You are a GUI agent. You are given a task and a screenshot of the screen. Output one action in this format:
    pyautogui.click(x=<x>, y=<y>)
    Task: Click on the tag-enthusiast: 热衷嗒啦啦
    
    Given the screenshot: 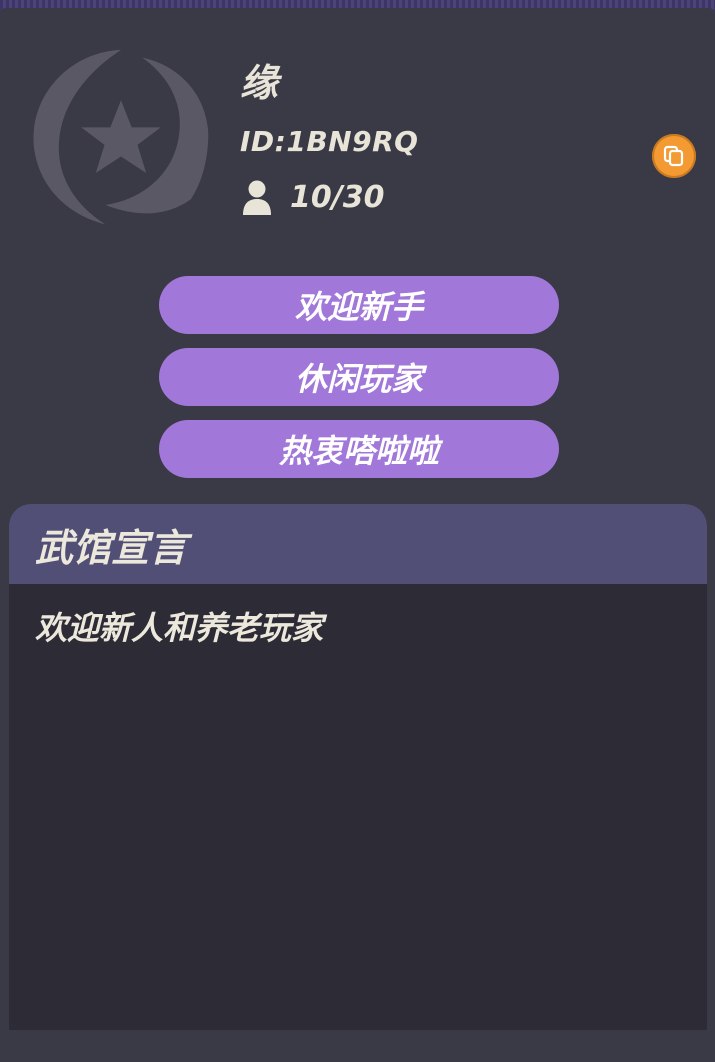 What is the action you would take?
    pyautogui.click(x=359, y=449)
    